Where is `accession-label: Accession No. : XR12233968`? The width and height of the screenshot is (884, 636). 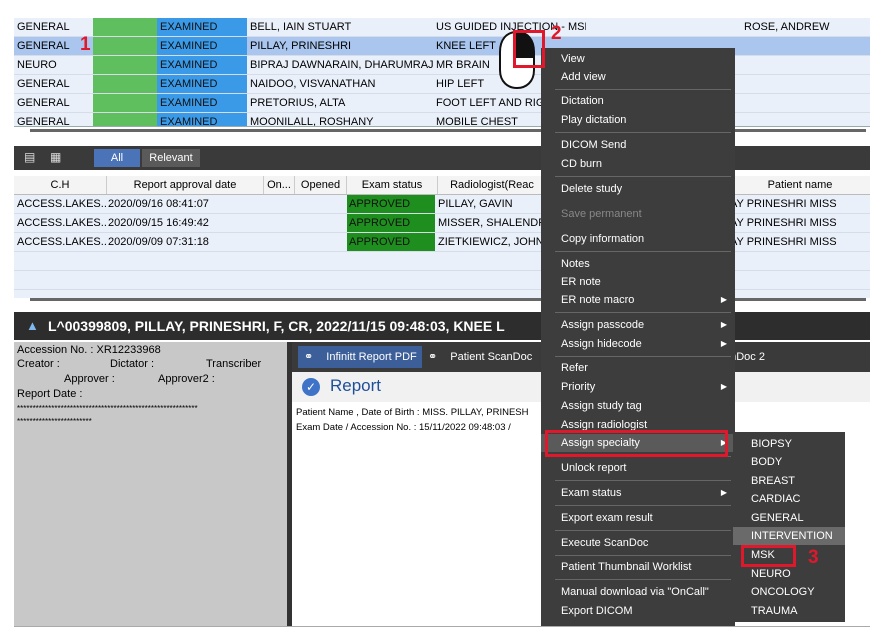
accession-label: Accession No. : XR12233968 is located at coordinates (89, 350).